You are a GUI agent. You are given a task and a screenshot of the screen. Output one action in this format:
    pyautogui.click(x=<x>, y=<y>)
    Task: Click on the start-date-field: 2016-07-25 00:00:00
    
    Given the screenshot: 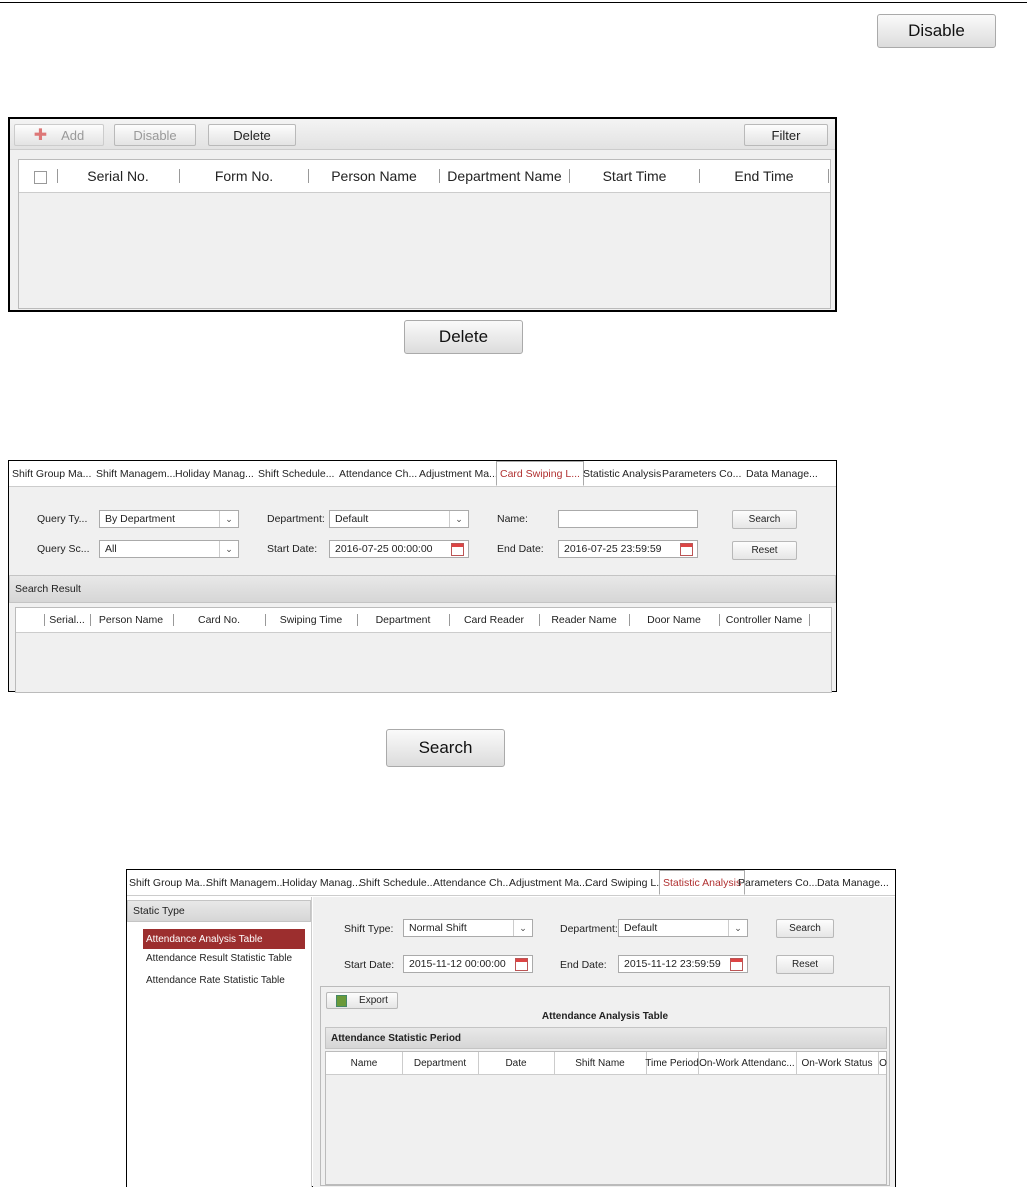 What is the action you would take?
    pyautogui.click(x=399, y=549)
    